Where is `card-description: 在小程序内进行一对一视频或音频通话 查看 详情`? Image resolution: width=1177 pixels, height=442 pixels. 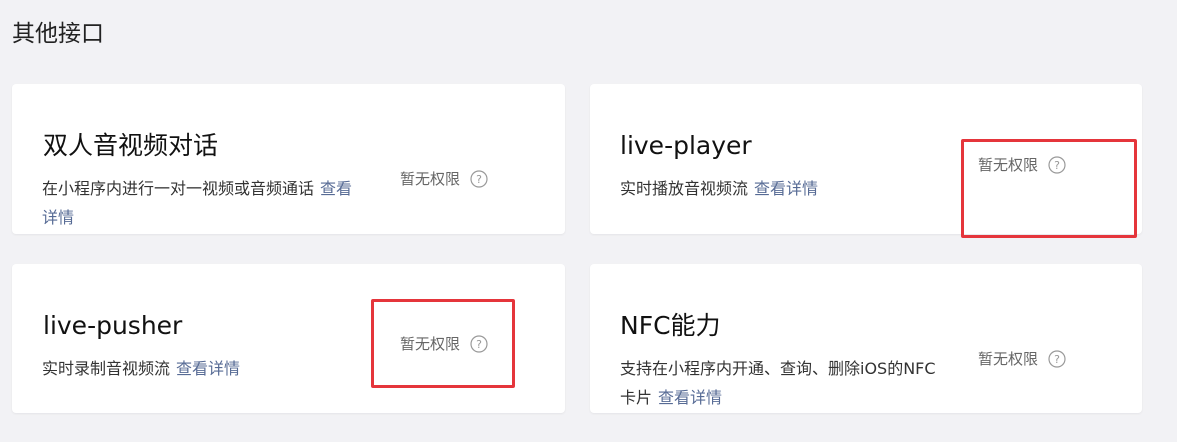
card-description: 在小程序内进行一对一视频或音频通话 查看 详情 is located at coordinates (217, 203).